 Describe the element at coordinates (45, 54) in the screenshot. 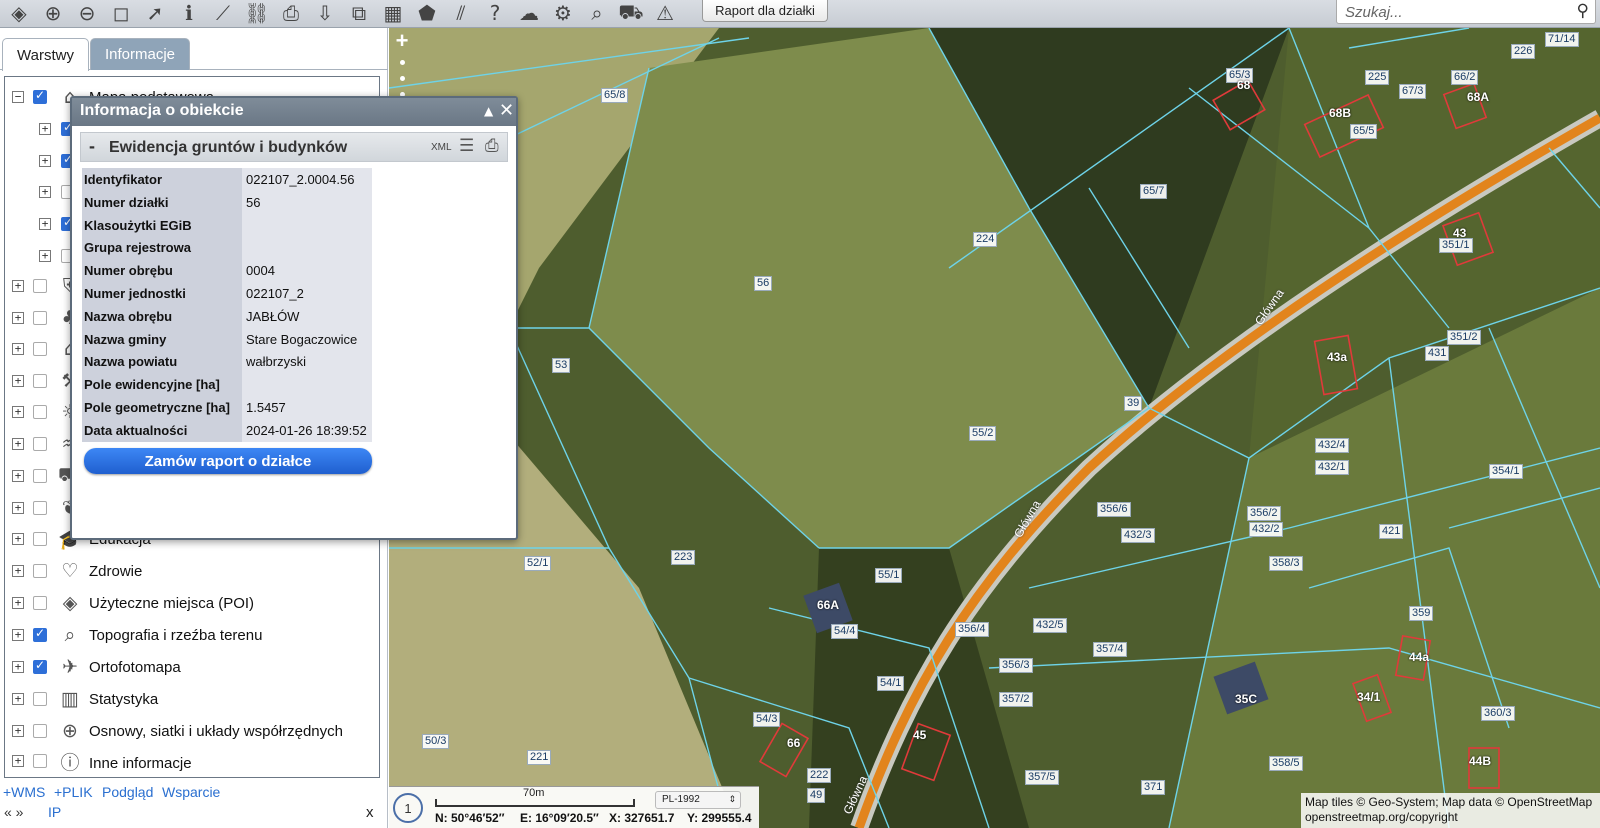

I see `tab-layers: Warstwy` at that location.